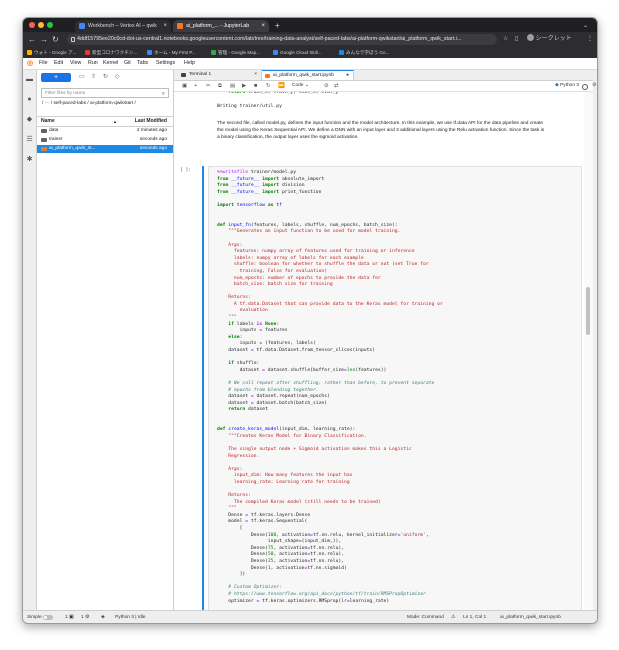 The height and width of the screenshot is (650, 619). Describe the element at coordinates (516, 39) in the screenshot. I see `sidepanel-icon: ▯` at that location.